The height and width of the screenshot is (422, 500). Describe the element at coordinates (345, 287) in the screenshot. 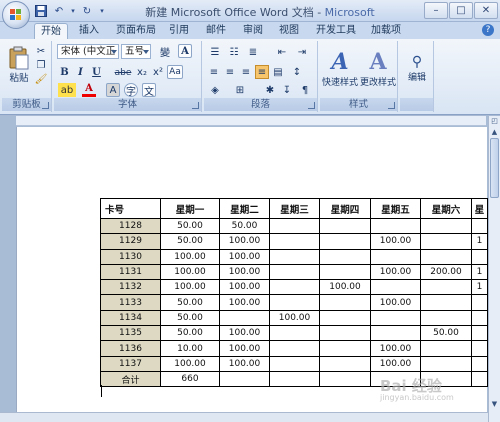

I see `cell-thursday: 100.00` at that location.